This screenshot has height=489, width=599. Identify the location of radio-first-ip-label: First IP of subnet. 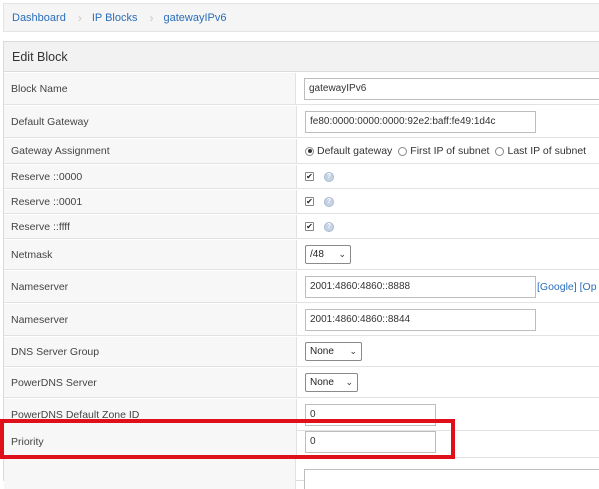
(450, 151).